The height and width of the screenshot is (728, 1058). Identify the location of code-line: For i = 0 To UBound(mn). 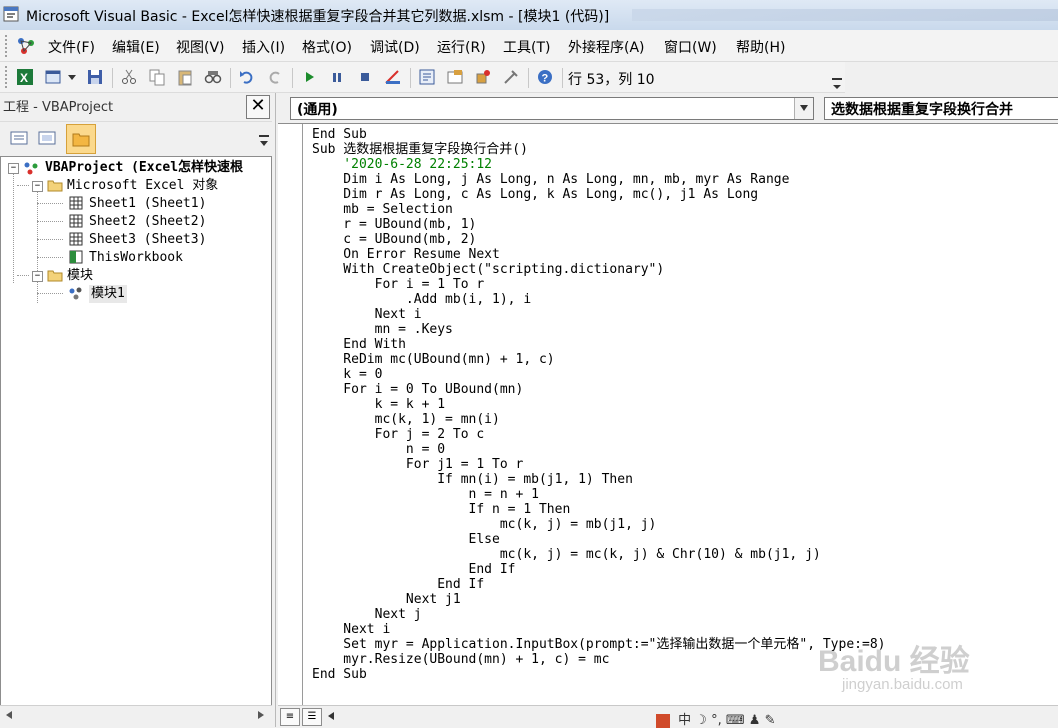
(598, 389).